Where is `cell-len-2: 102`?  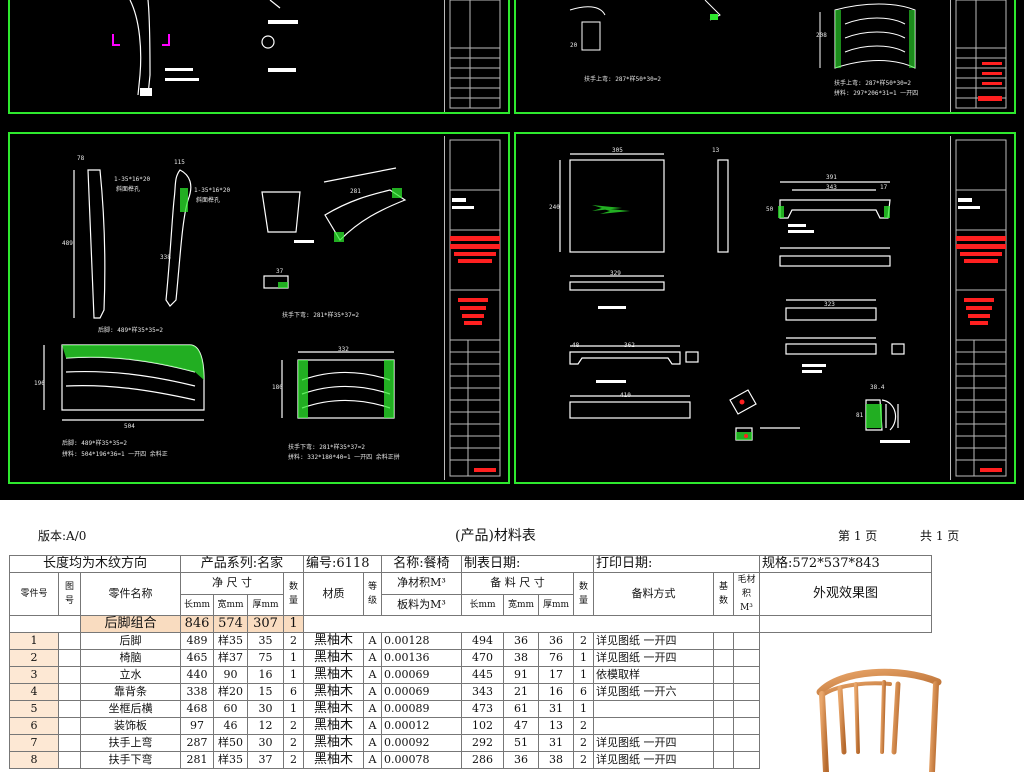 cell-len-2: 102 is located at coordinates (482, 726).